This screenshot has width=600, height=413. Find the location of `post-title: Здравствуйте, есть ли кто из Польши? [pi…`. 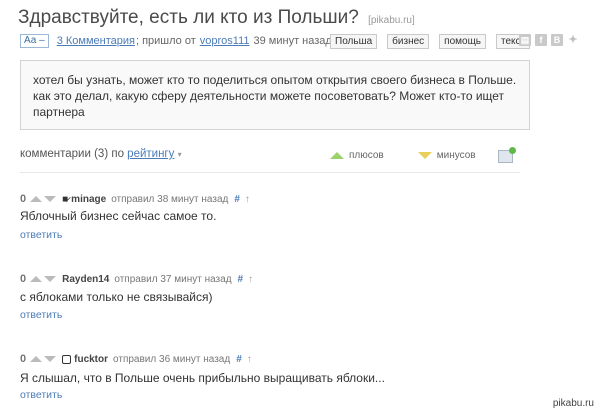

post-title: Здравствуйте, есть ли кто из Польши? [pi… is located at coordinates (216, 18).